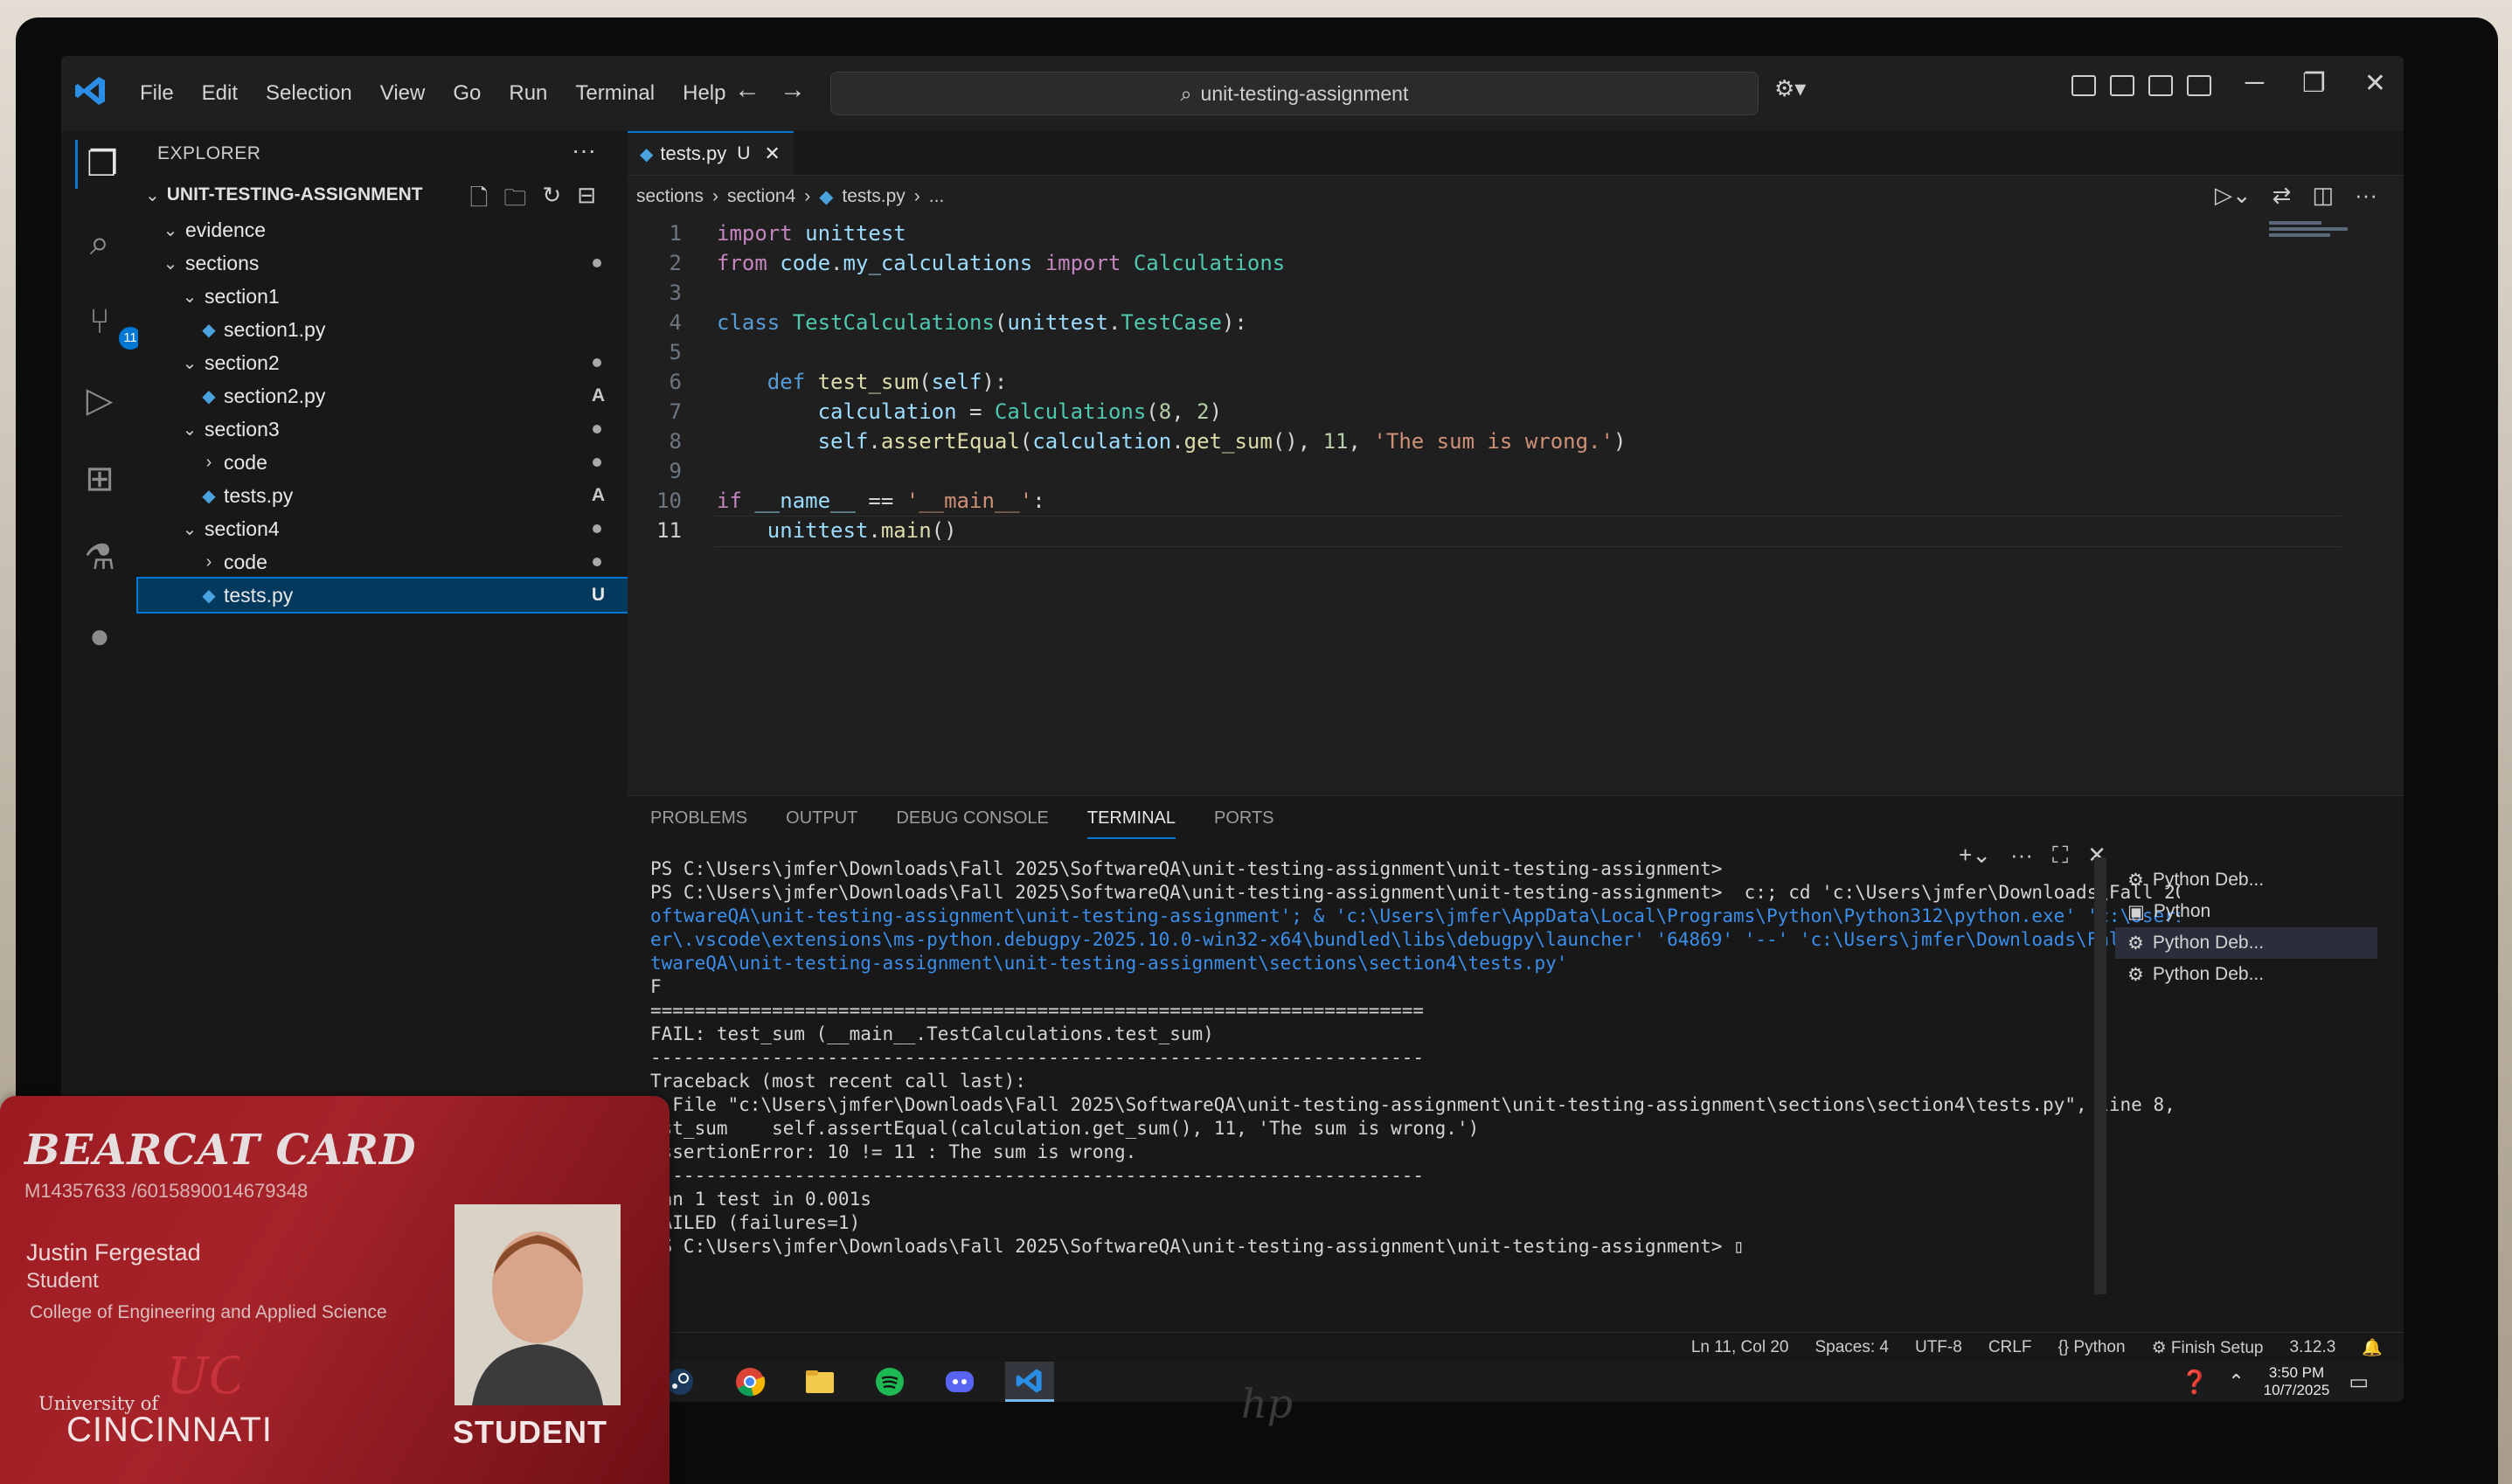  Describe the element at coordinates (1244, 823) in the screenshot. I see `tab-ports: PORTS` at that location.